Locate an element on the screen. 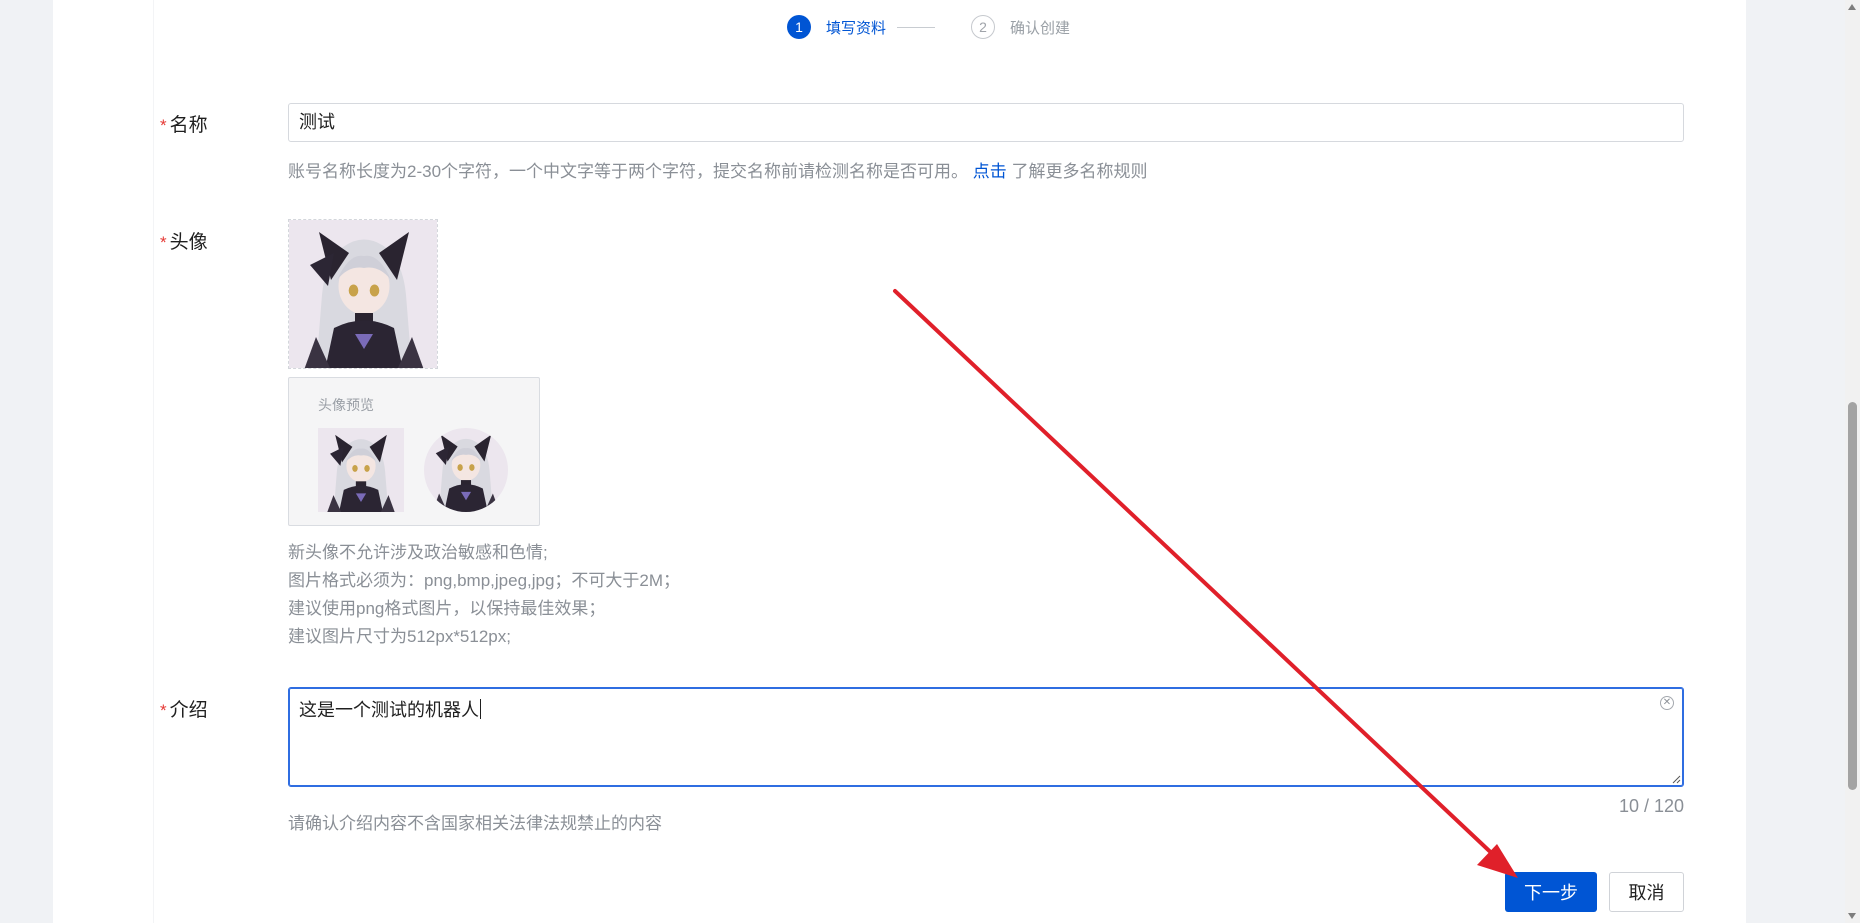 The image size is (1860, 923). step-1-number: 1 is located at coordinates (799, 27).